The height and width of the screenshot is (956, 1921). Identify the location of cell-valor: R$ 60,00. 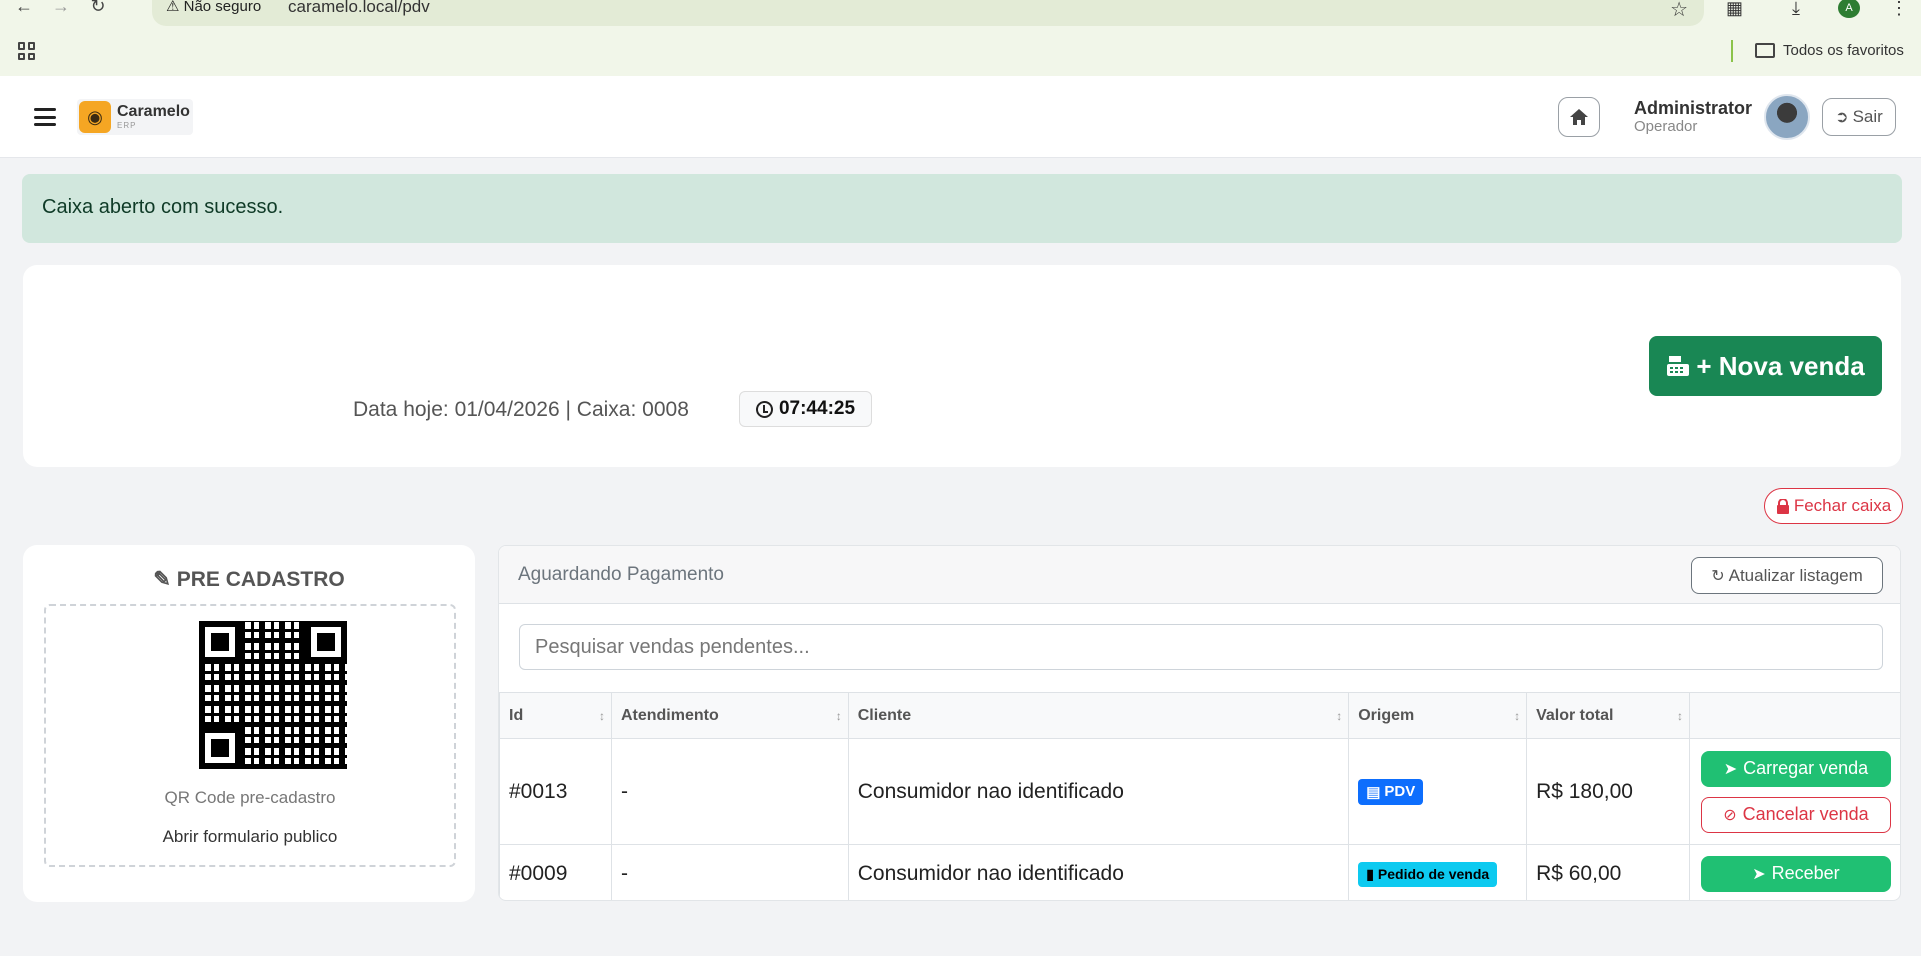
(1608, 872).